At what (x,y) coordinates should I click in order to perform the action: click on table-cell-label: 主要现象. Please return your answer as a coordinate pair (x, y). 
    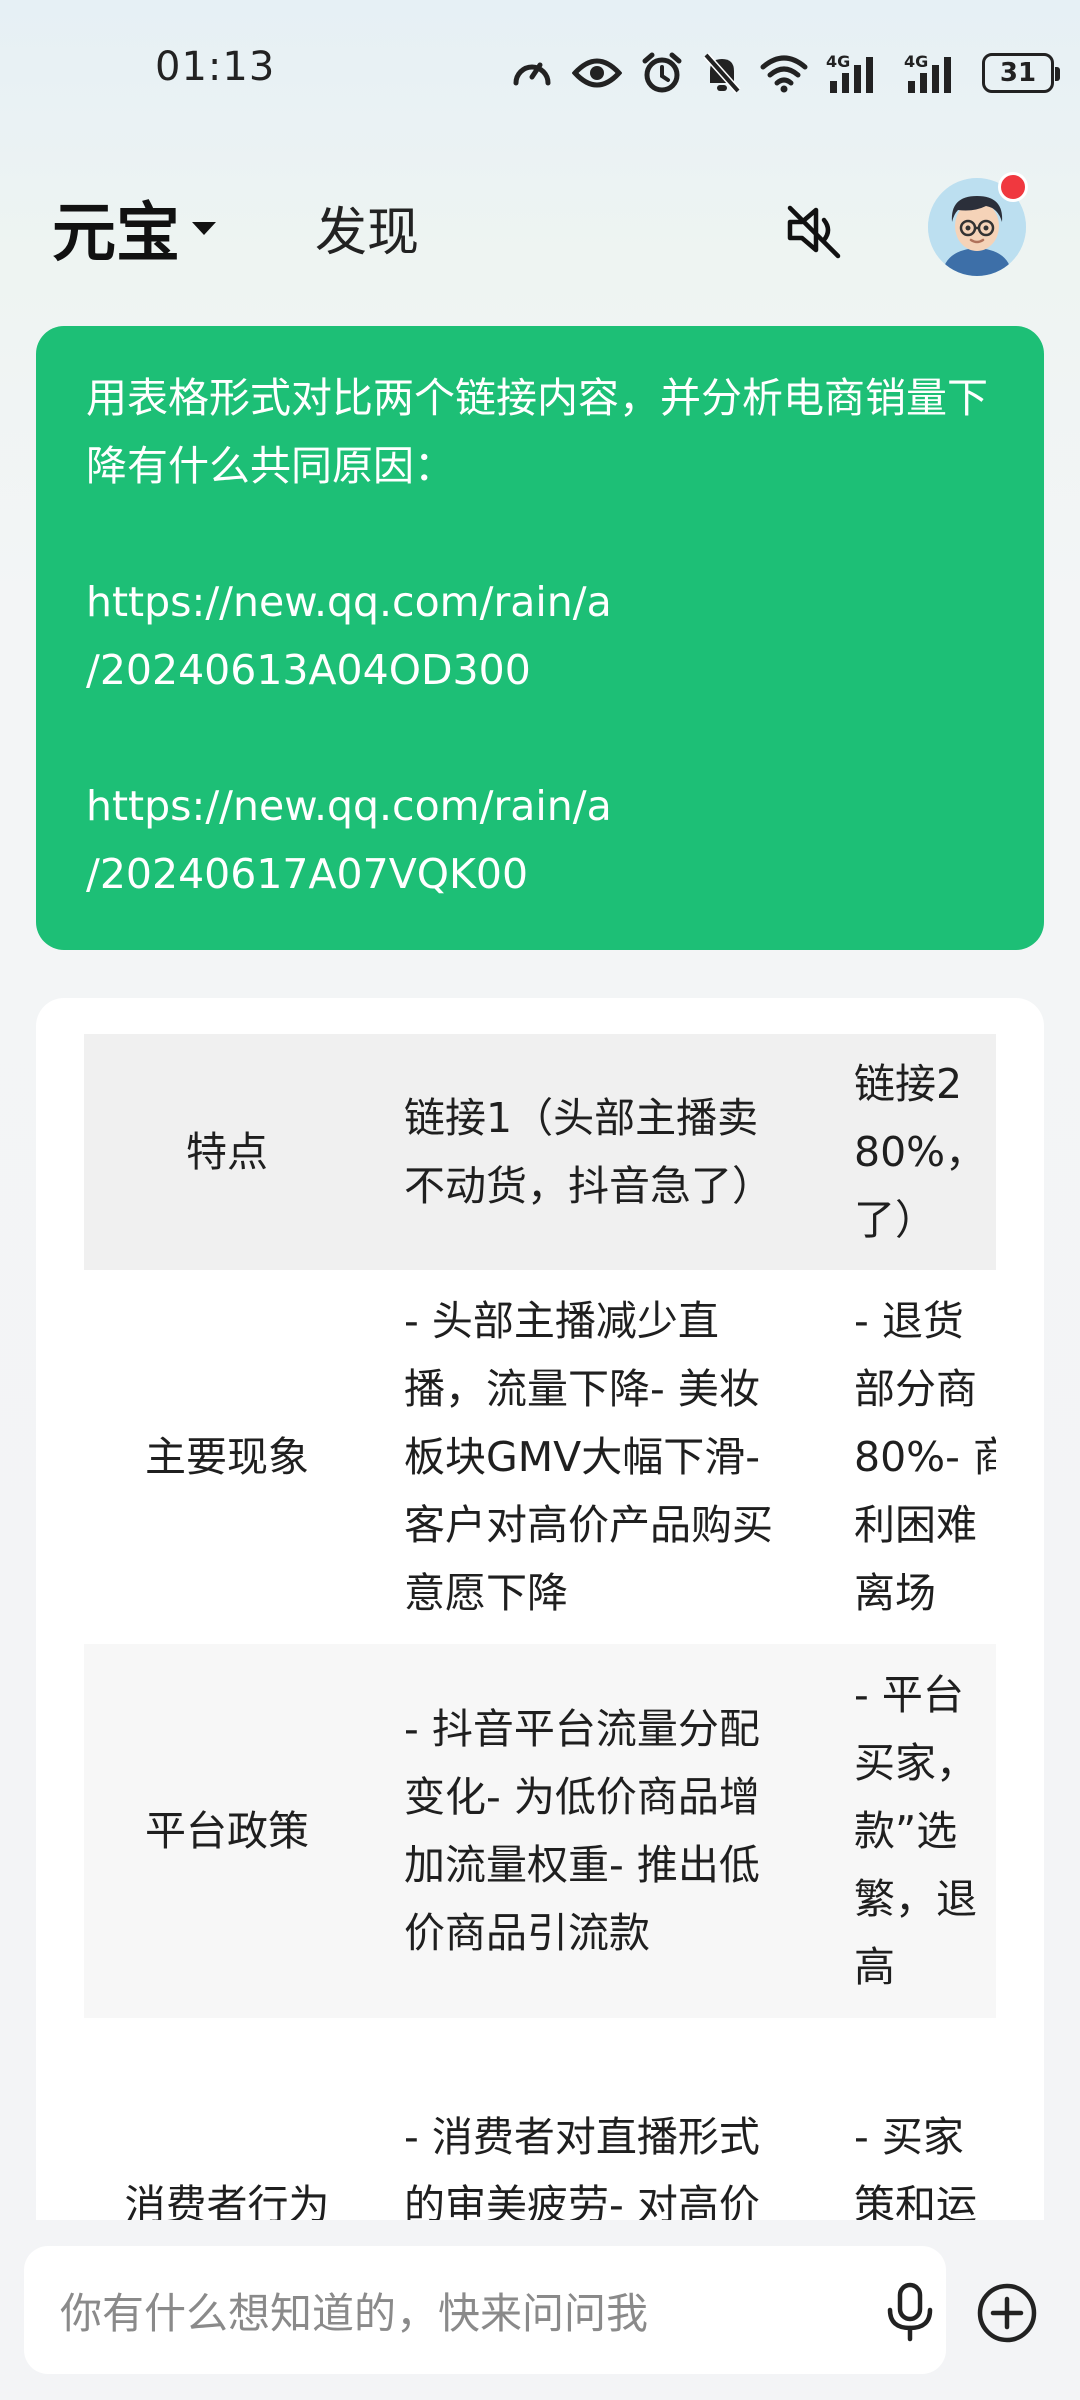
    Looking at the image, I should click on (227, 1457).